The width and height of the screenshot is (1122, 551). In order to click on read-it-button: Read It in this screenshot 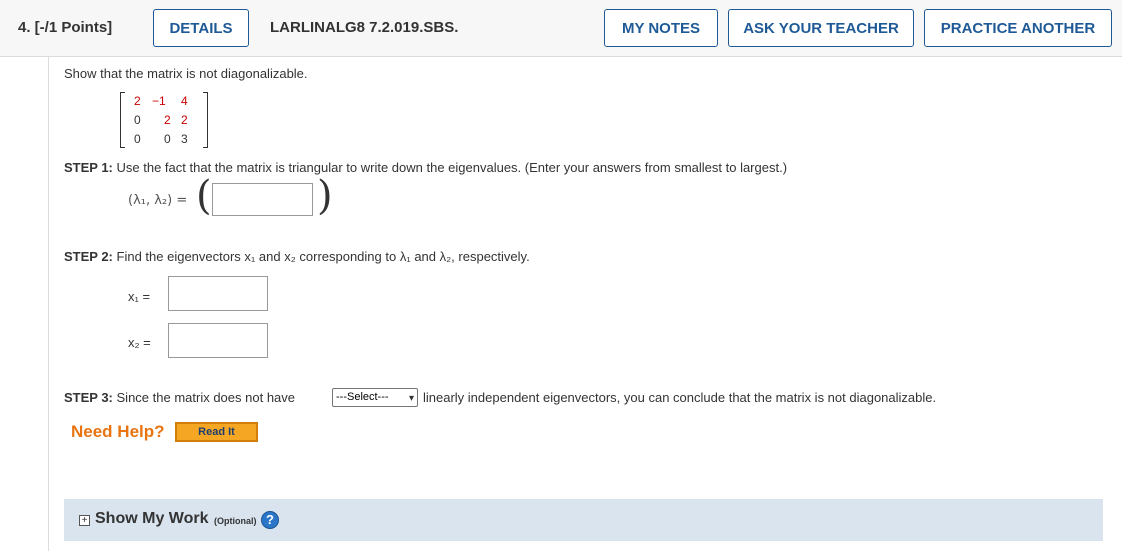, I will do `click(216, 432)`.